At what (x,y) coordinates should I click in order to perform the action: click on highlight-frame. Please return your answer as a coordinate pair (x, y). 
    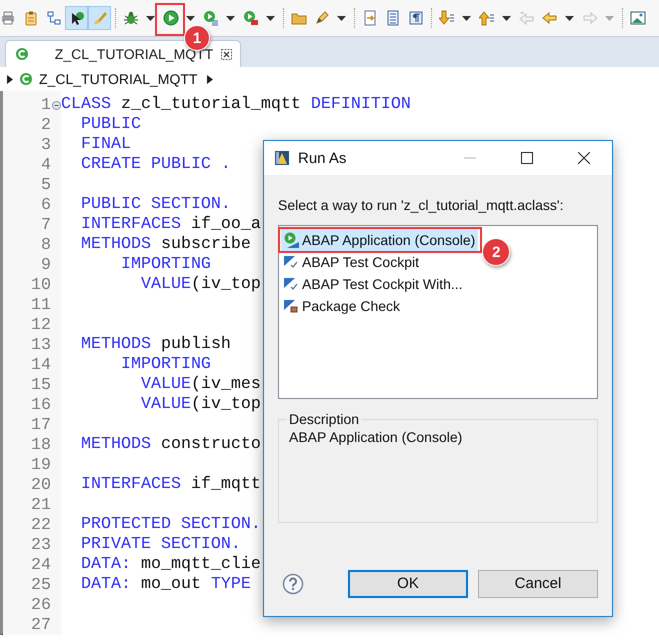
    Looking at the image, I should click on (170, 19).